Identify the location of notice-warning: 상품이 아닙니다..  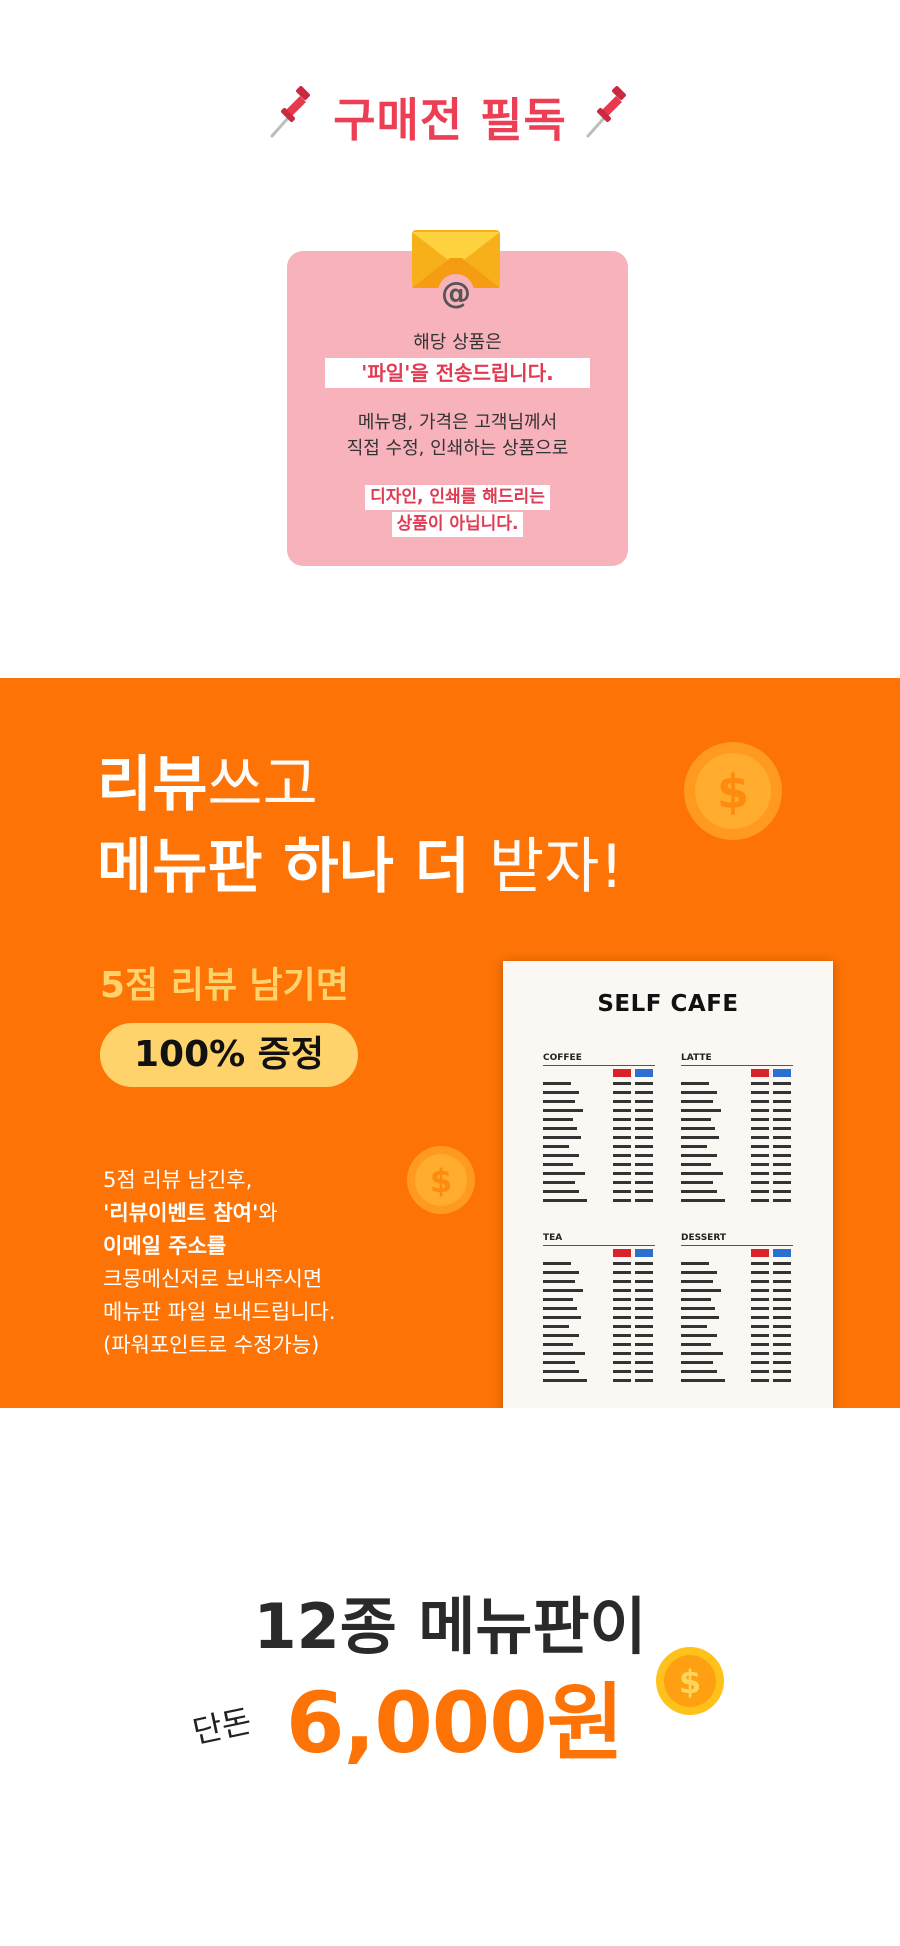
(457, 524).